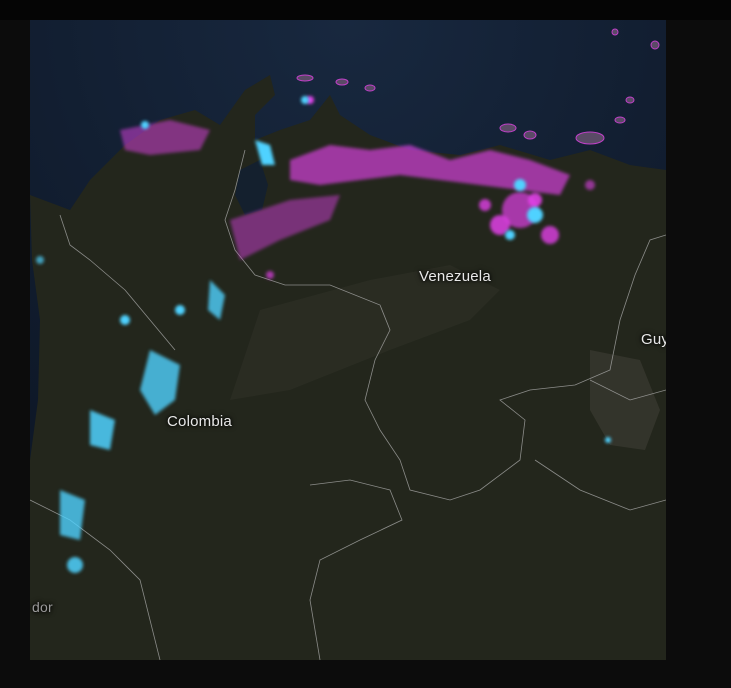  Describe the element at coordinates (199, 421) in the screenshot. I see `label-colombia: Colombia` at that location.